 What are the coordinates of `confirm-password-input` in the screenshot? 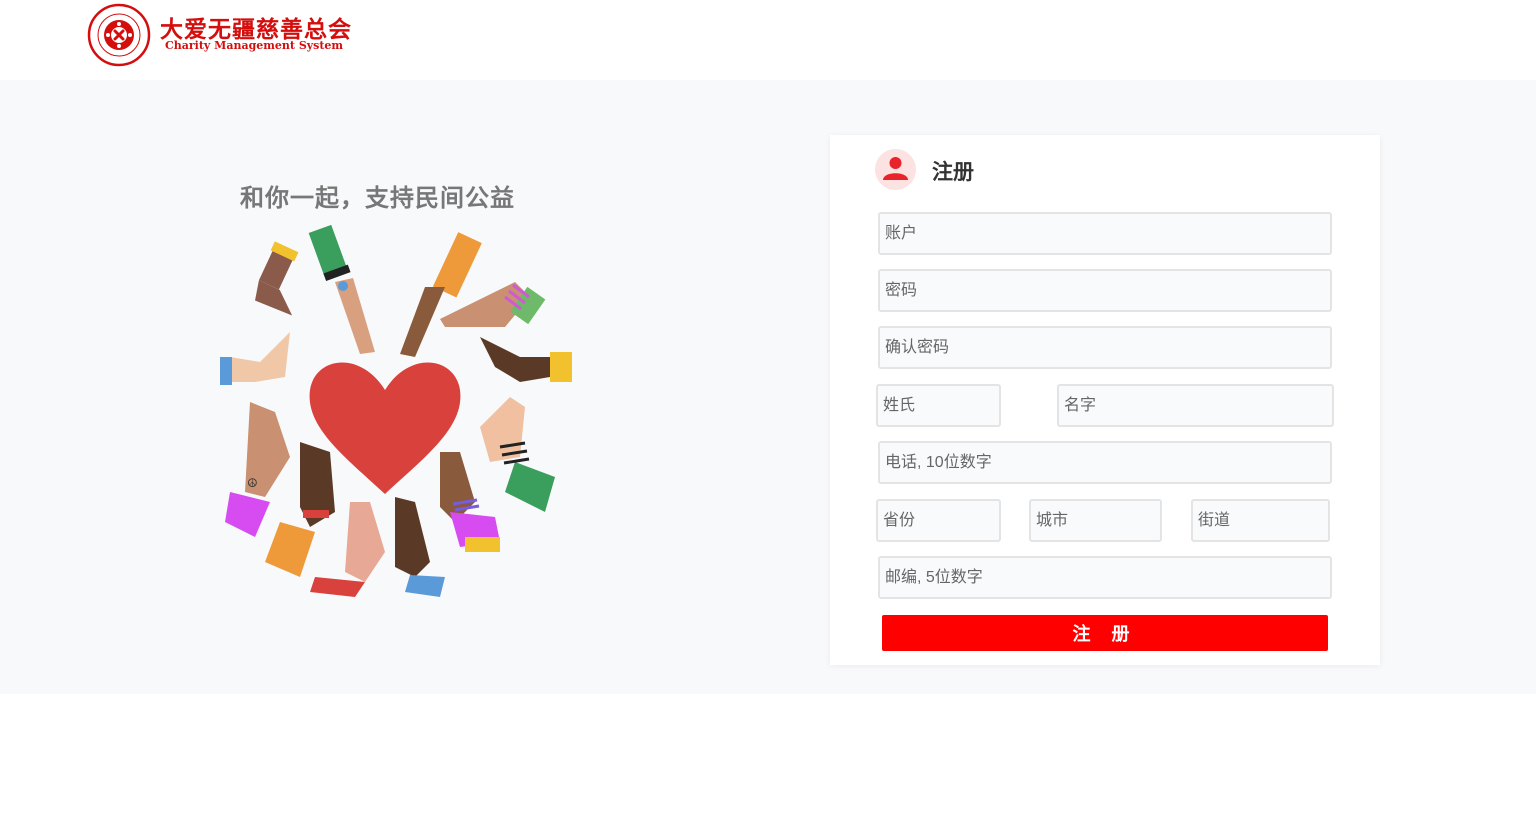 It's located at (1105, 347).